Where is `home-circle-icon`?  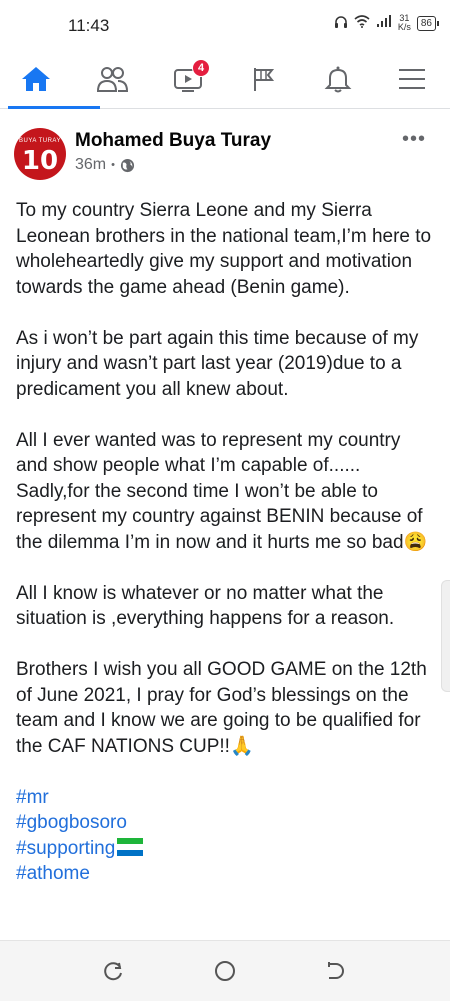 home-circle-icon is located at coordinates (225, 971).